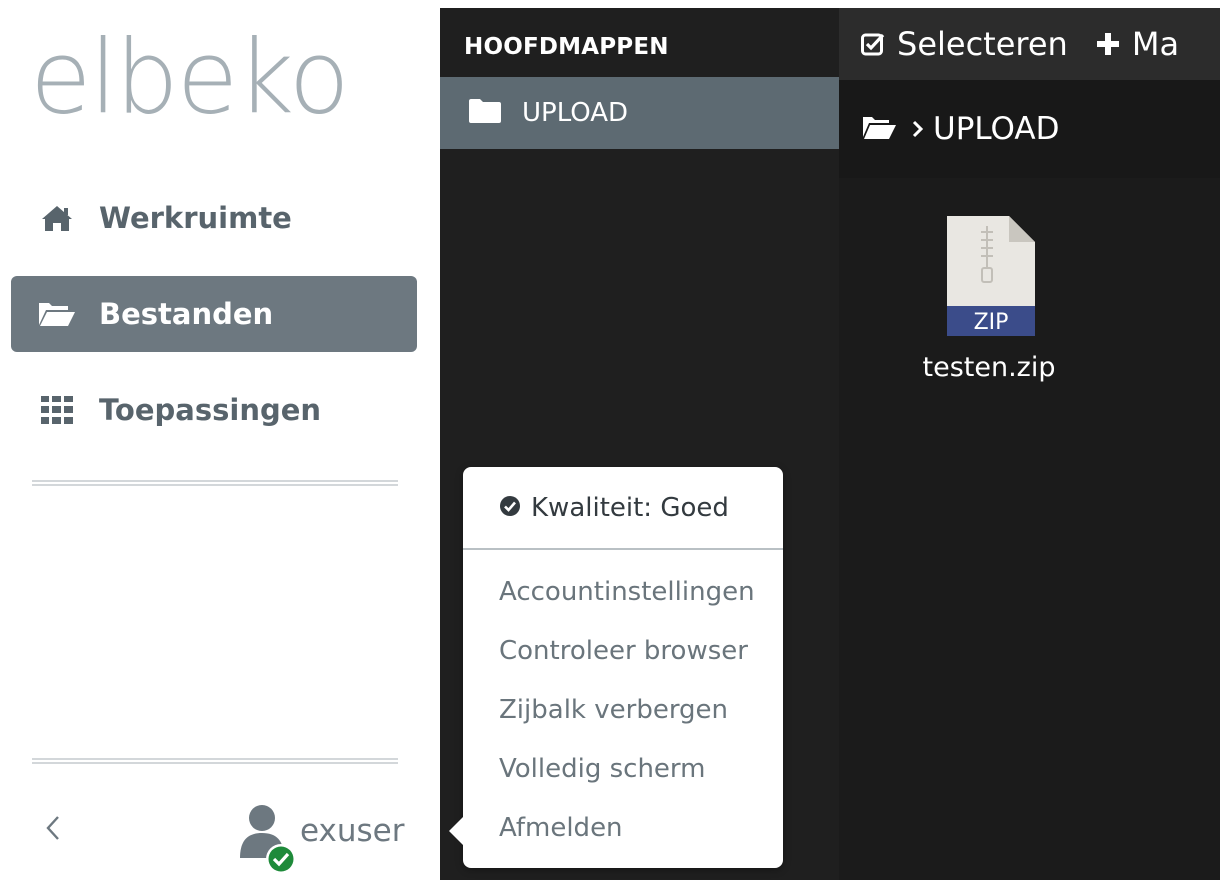 The width and height of the screenshot is (1220, 880). I want to click on menu-item-fullscreen: Volledig scherm, so click(602, 769).